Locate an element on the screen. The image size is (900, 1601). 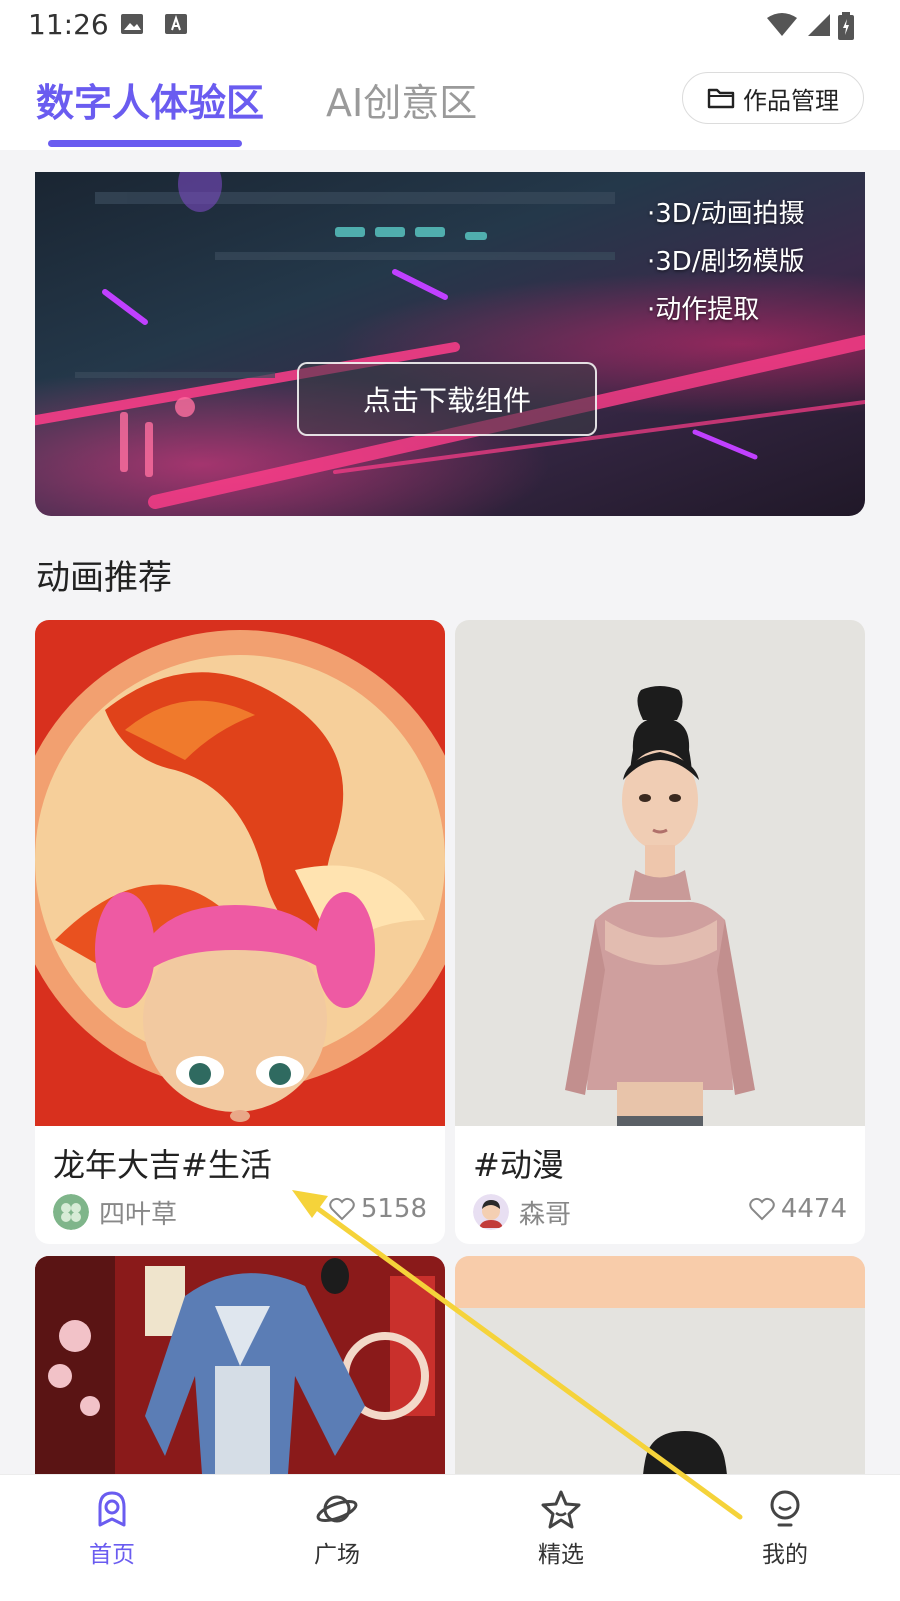
like-count: 5158 is located at coordinates (378, 1209).